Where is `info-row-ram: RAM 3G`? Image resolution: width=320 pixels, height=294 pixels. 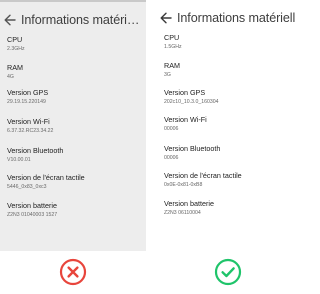 info-row-ram: RAM 3G is located at coordinates (232, 74).